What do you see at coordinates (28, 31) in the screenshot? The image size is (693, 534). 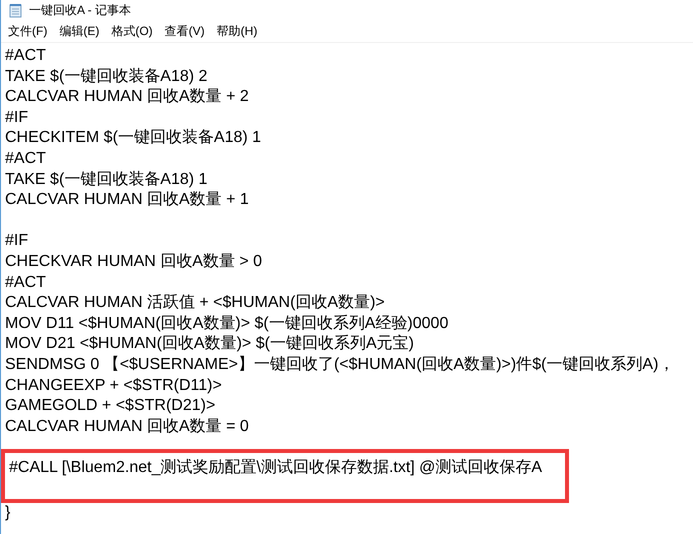 I see `menu-item: 文件(F)` at bounding box center [28, 31].